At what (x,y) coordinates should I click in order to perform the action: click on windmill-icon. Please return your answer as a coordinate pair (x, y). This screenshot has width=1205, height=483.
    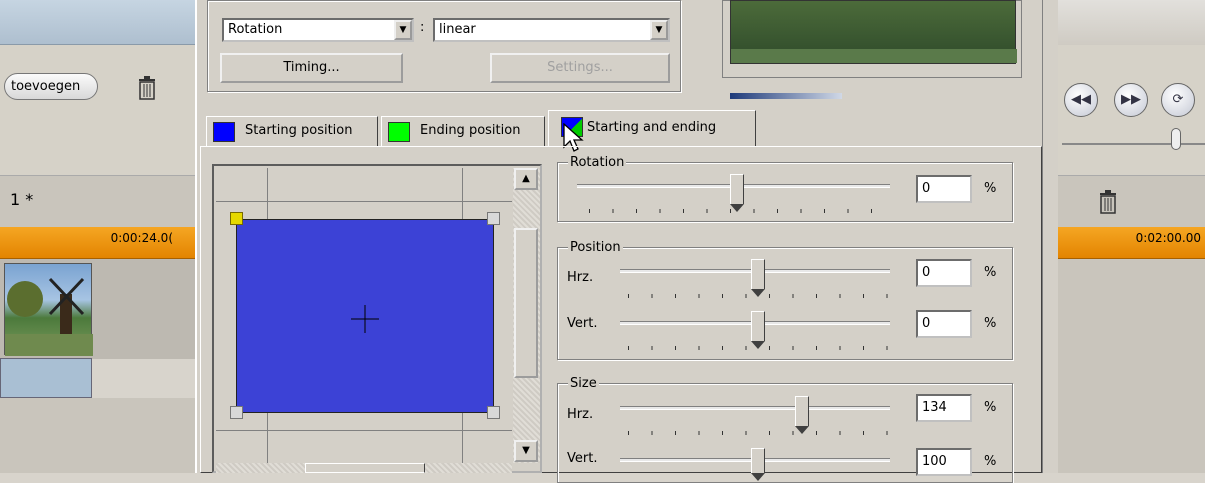
    Looking at the image, I should click on (49, 316).